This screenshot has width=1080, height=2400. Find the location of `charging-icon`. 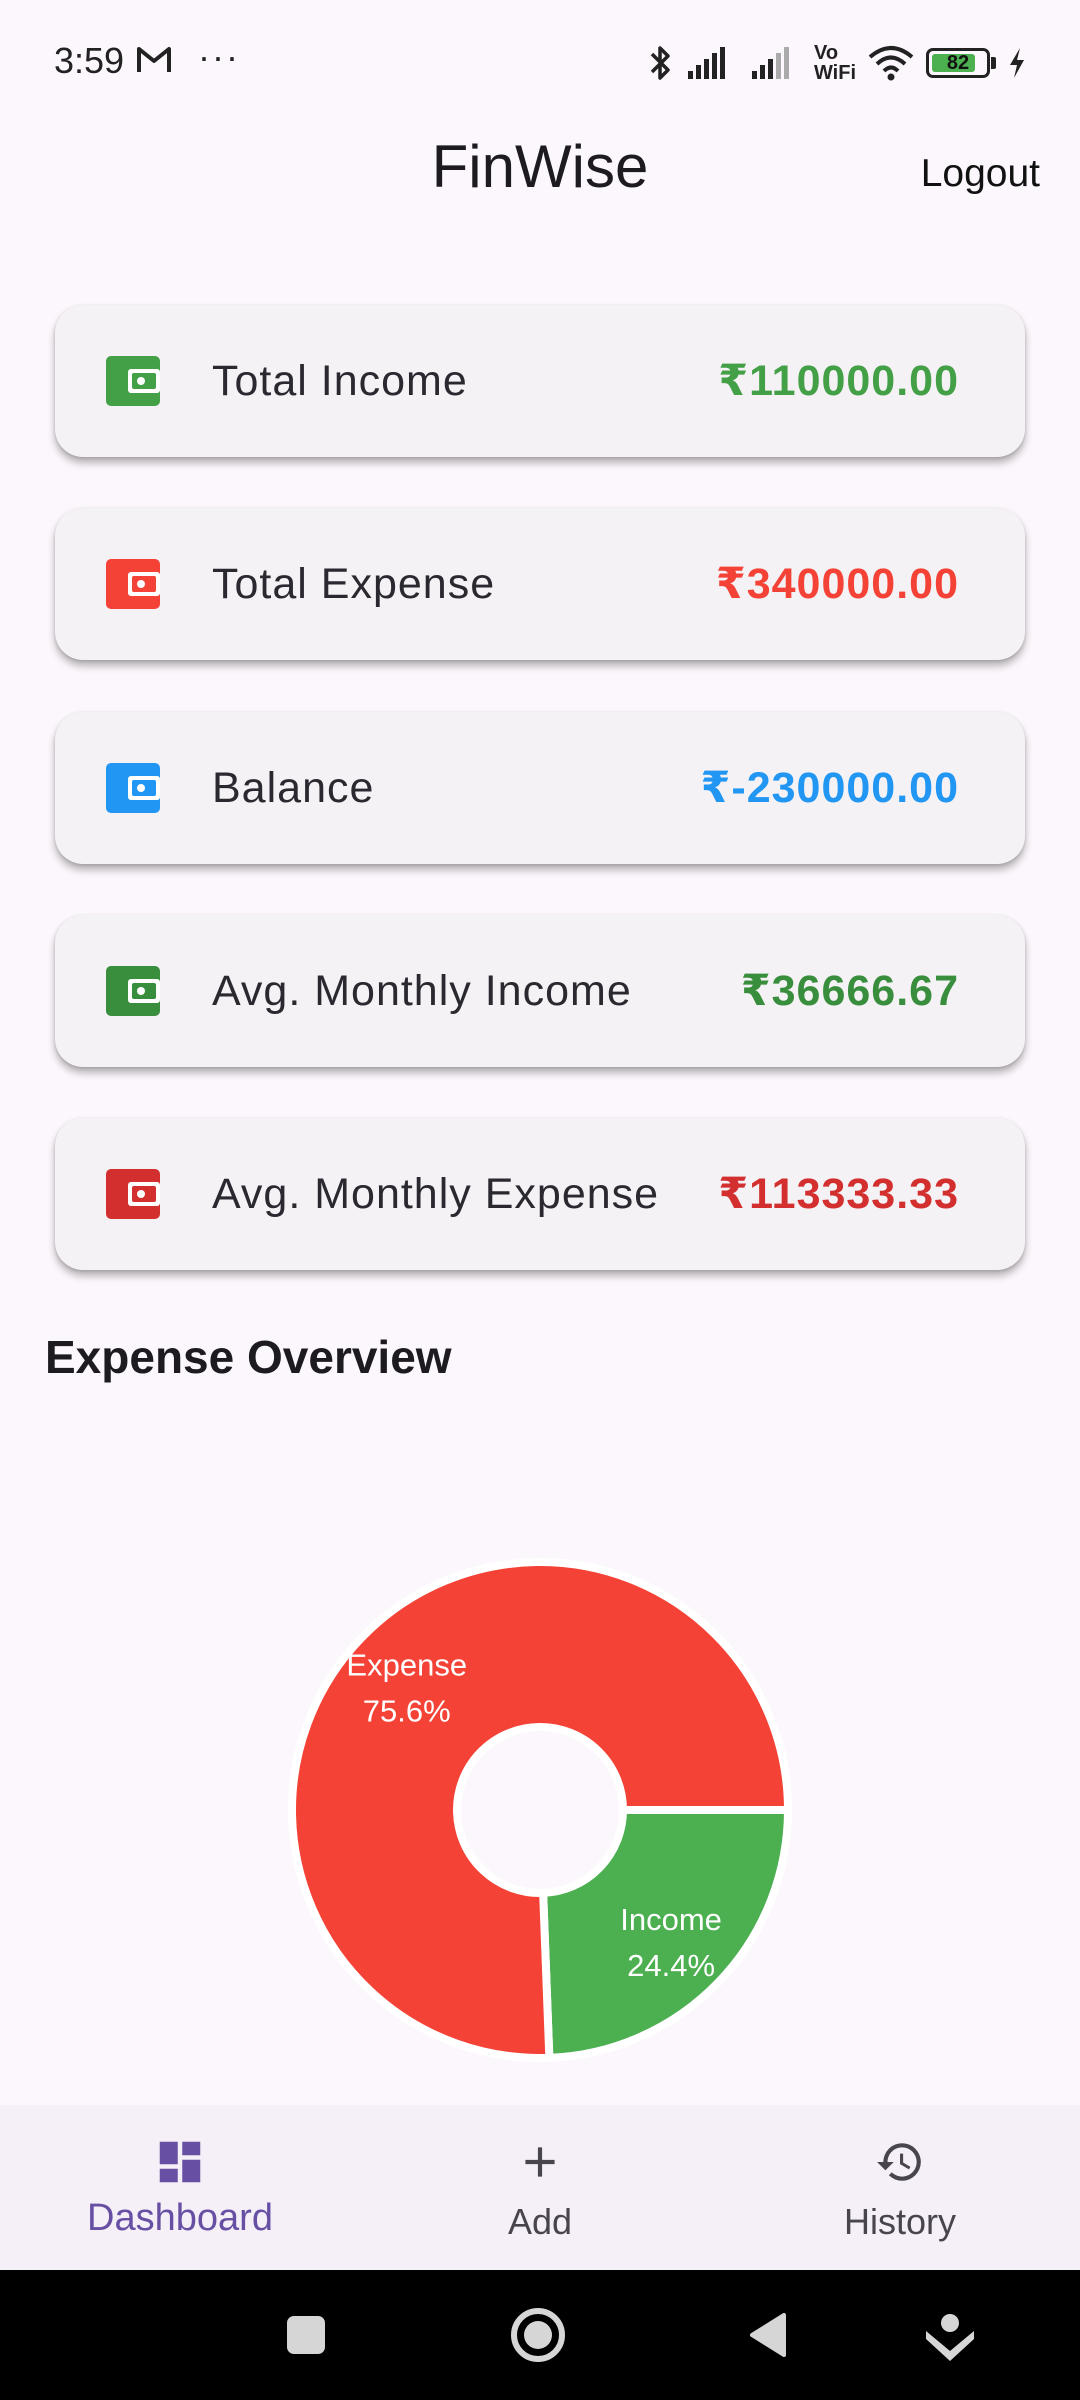

charging-icon is located at coordinates (1017, 63).